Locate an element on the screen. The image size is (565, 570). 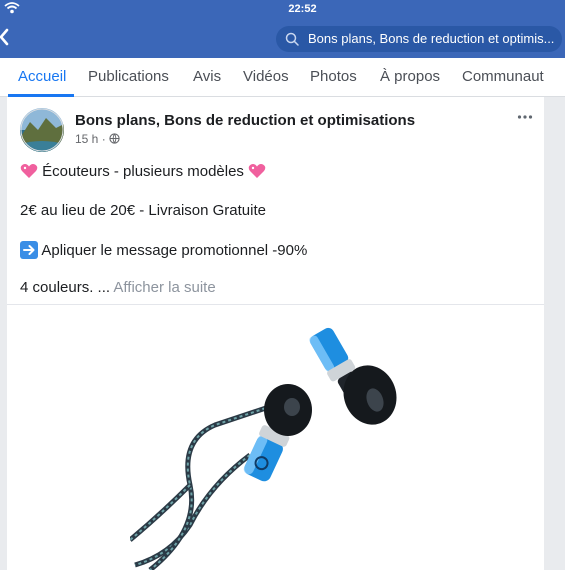
post-title-line: Écouteurs - plusieurs modèles is located at coordinates (143, 171).